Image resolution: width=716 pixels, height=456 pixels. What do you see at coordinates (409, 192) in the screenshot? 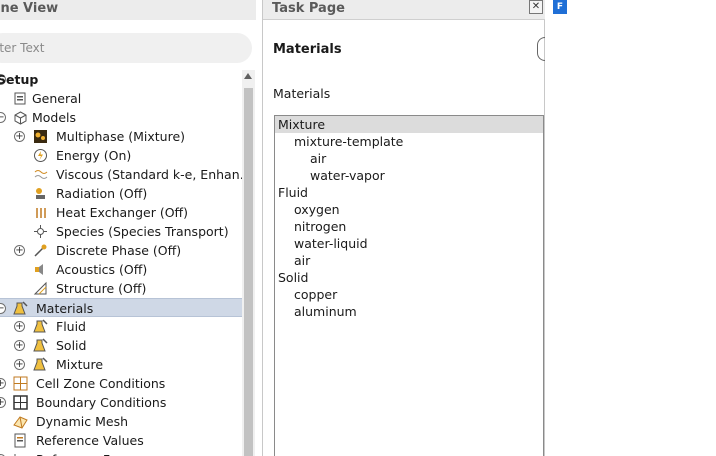
I see `material-list-item: Fluid` at bounding box center [409, 192].